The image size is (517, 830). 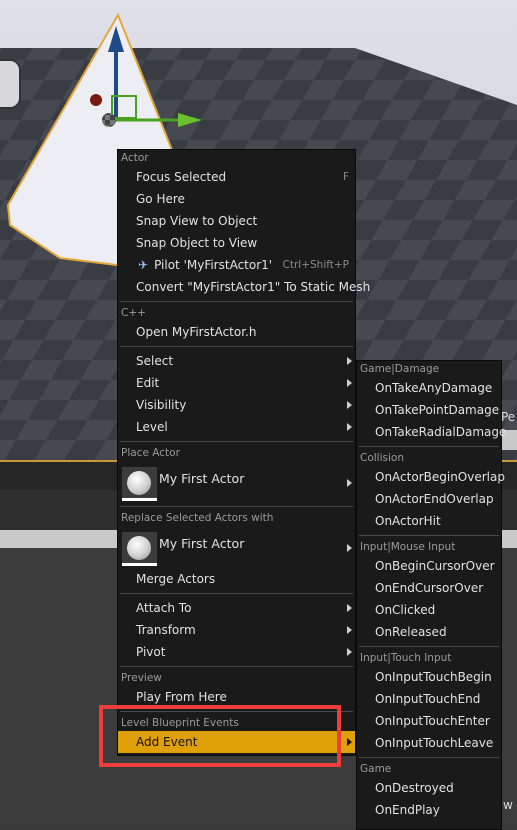 What do you see at coordinates (429, 699) in the screenshot?
I see `event-item-oninputtouchend: OnInputTouchEnd` at bounding box center [429, 699].